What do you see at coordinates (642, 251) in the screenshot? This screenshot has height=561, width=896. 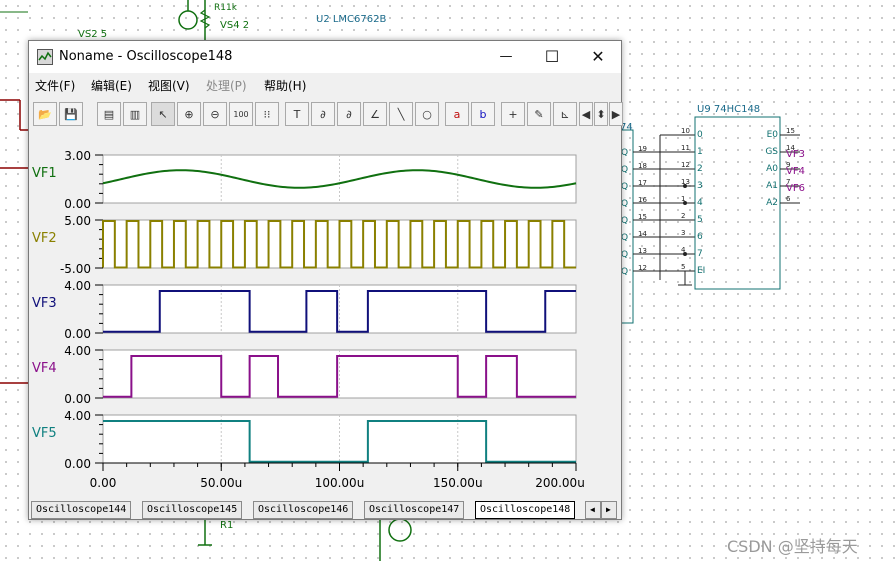 I see `lpin-6: 13` at bounding box center [642, 251].